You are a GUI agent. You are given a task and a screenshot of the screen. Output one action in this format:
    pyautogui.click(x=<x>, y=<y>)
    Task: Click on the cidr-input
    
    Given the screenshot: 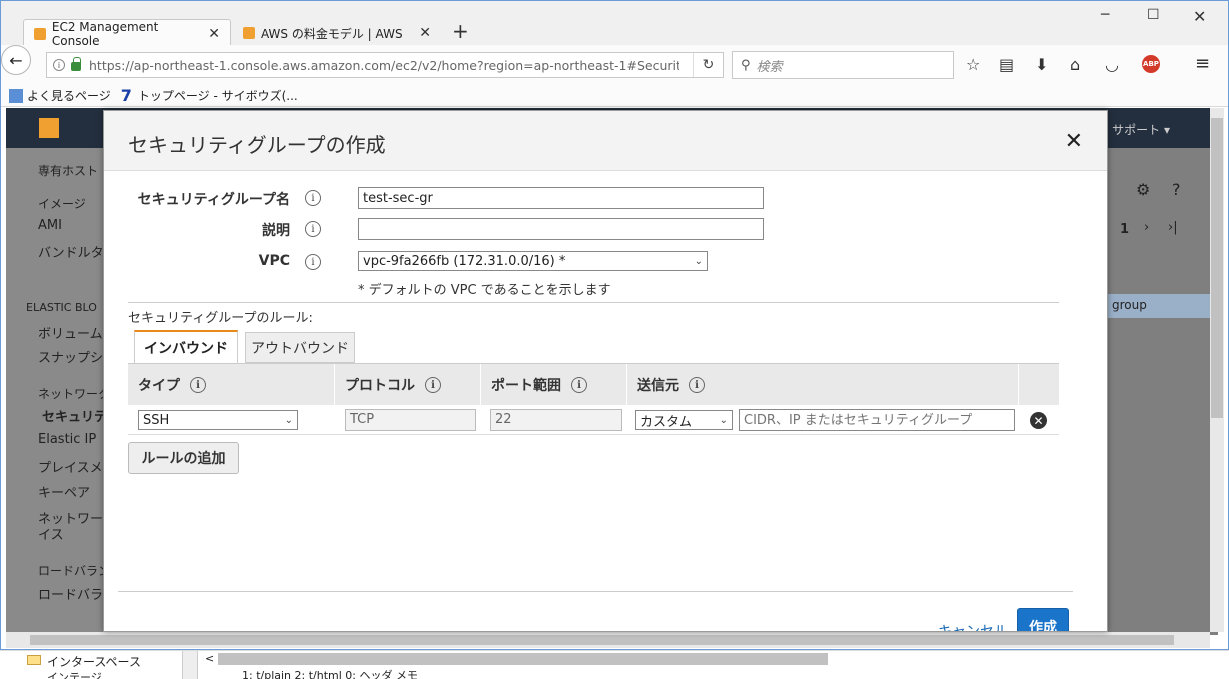 What is the action you would take?
    pyautogui.click(x=877, y=420)
    